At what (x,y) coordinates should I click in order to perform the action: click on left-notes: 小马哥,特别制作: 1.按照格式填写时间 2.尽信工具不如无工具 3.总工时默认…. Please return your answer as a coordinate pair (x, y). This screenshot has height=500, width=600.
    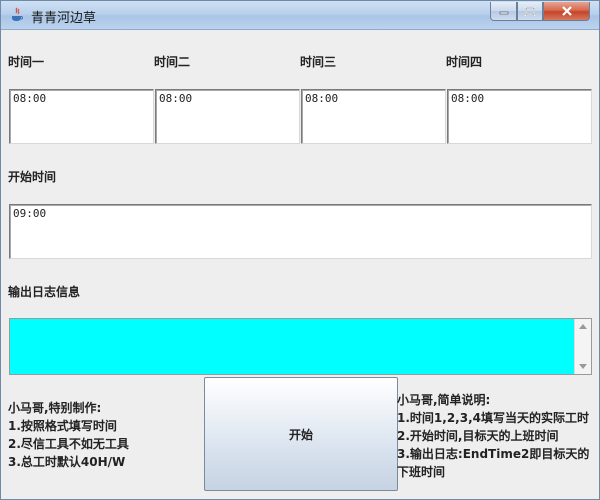
    Looking at the image, I should click on (68, 435).